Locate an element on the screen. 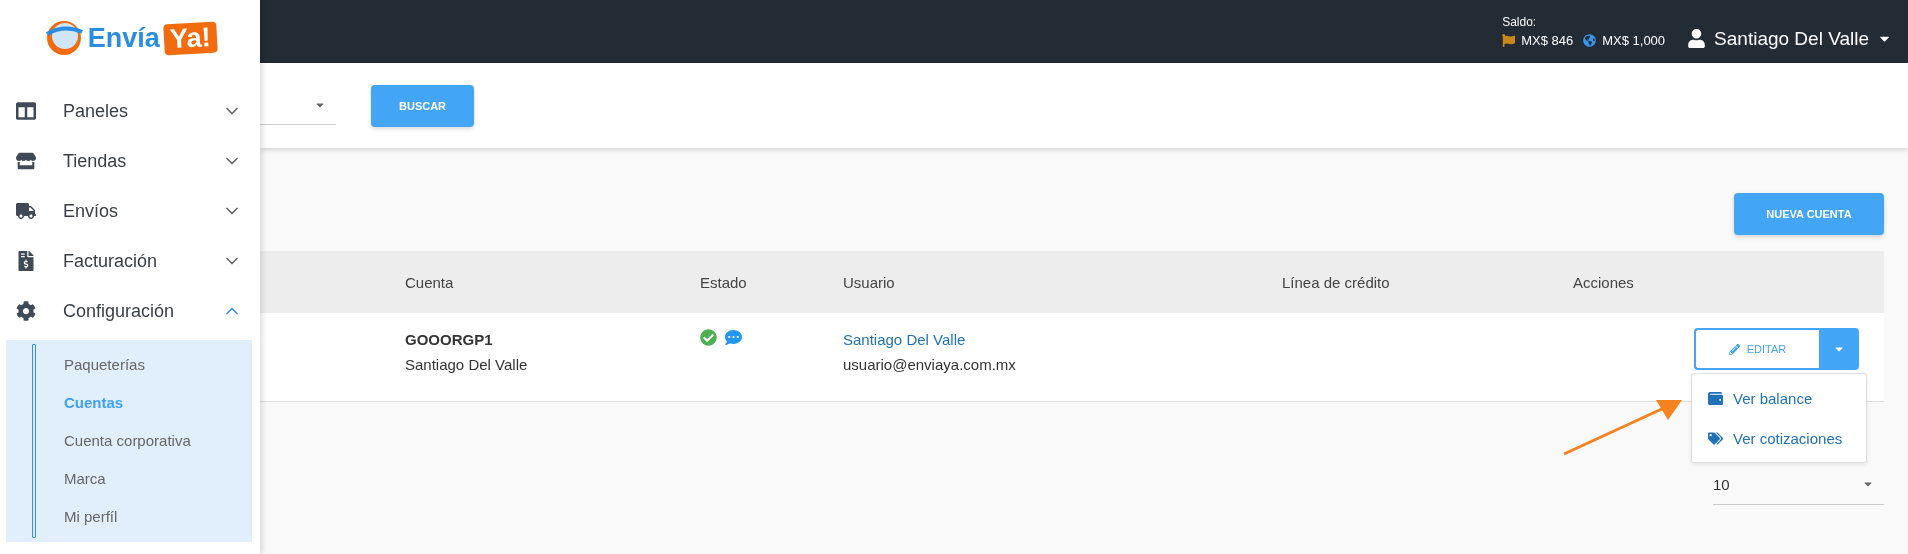 The image size is (1908, 554). account-code: GOOORGP1 is located at coordinates (449, 339).